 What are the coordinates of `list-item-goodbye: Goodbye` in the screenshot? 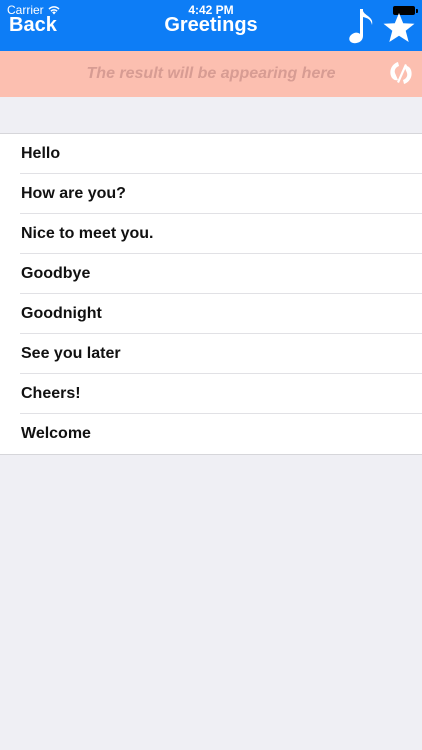 It's located at (211, 274).